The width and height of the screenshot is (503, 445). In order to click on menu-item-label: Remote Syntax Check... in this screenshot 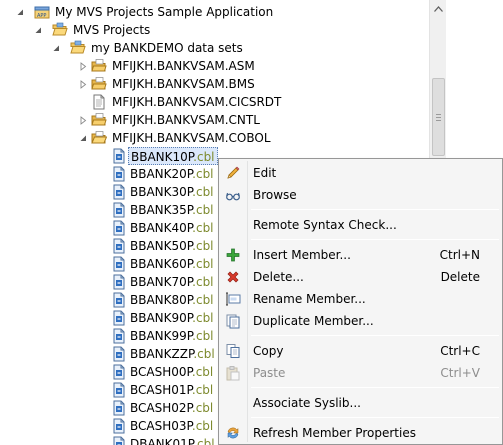, I will do `click(325, 225)`.